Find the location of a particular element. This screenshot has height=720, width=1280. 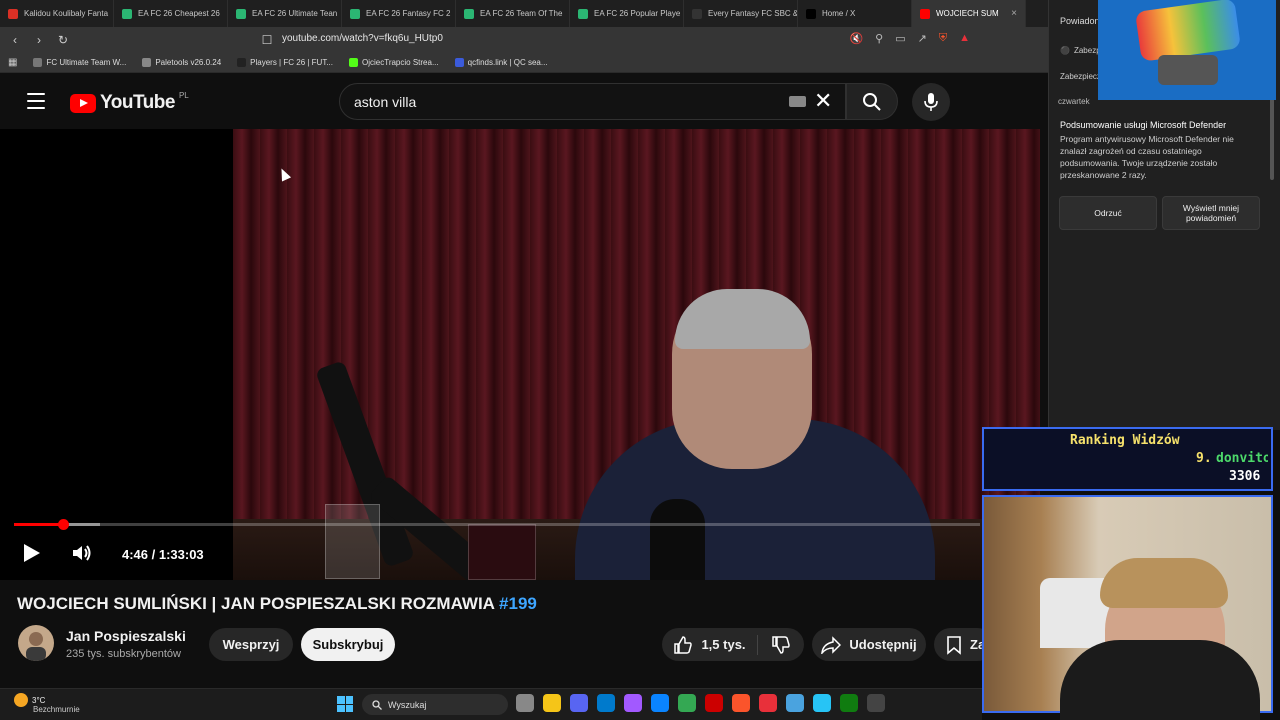

browser-tab: EA FC 26 Team Of The is located at coordinates (513, 13).